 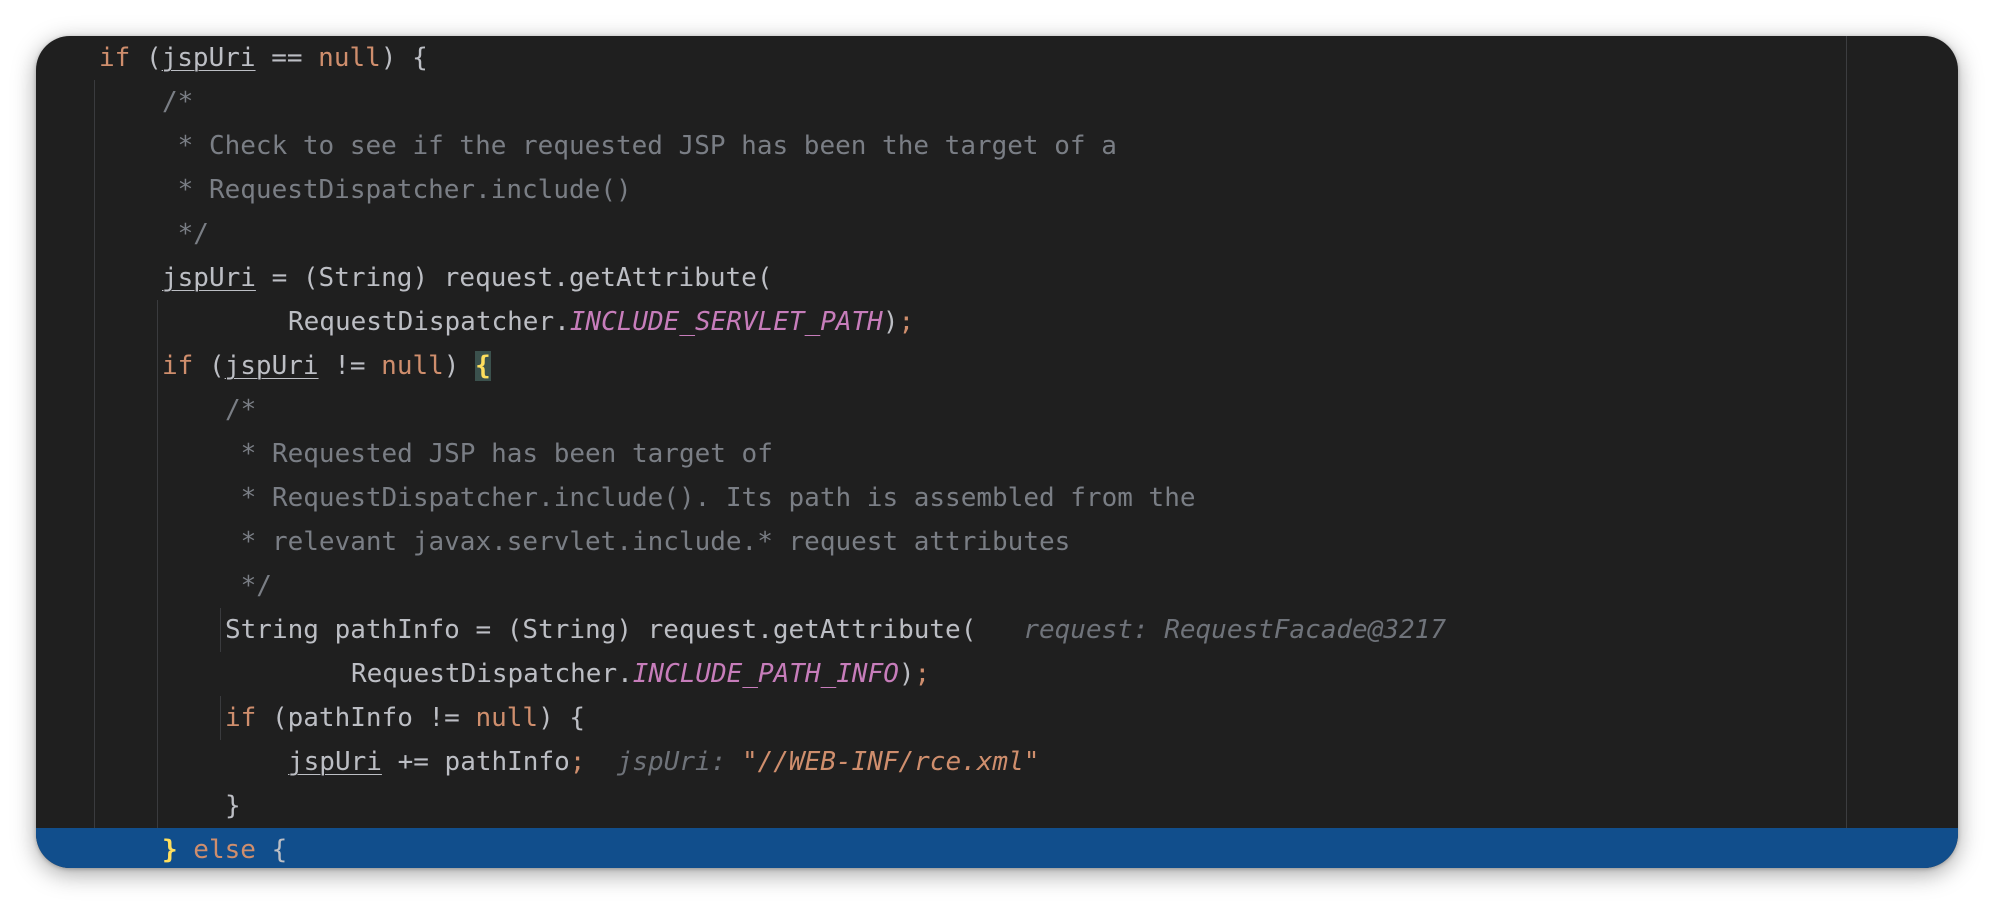 I want to click on code-line: RequestDispatcher.INCLUDE_SERVLET_PATH);, so click(x=997, y=322).